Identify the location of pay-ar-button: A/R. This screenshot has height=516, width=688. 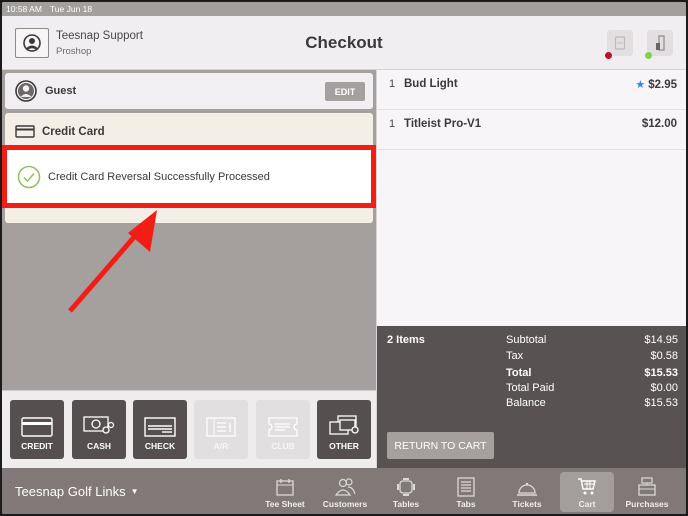
(221, 429).